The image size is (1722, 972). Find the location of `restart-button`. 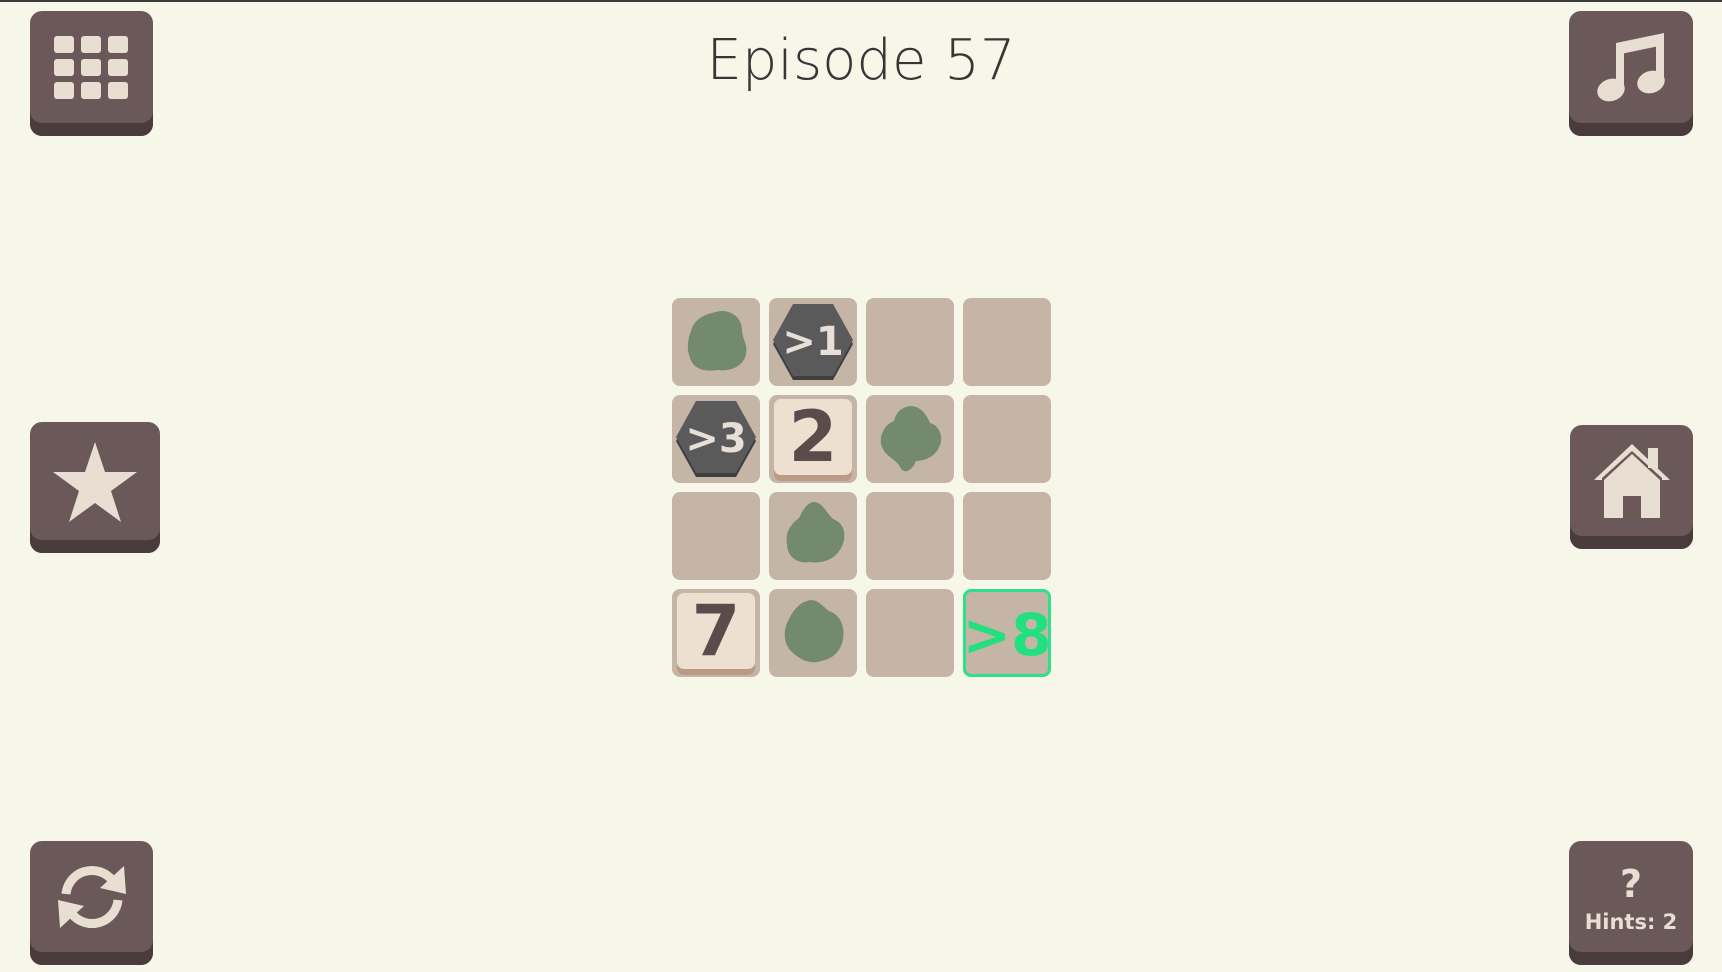

restart-button is located at coordinates (91, 903).